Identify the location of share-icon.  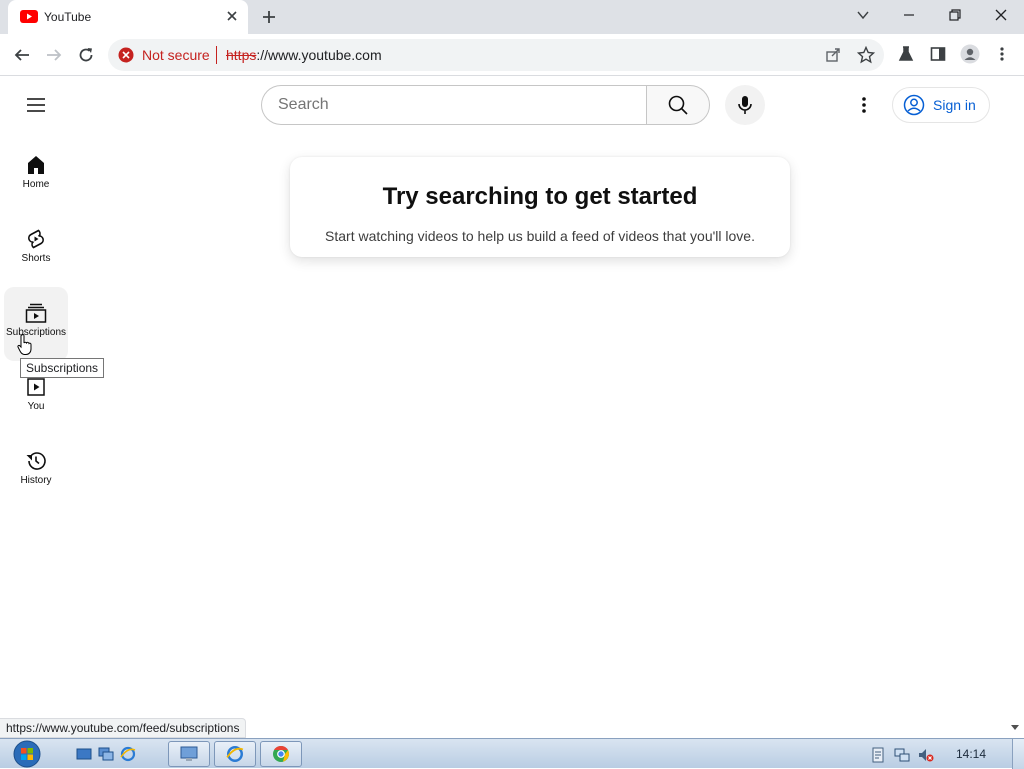
(833, 55).